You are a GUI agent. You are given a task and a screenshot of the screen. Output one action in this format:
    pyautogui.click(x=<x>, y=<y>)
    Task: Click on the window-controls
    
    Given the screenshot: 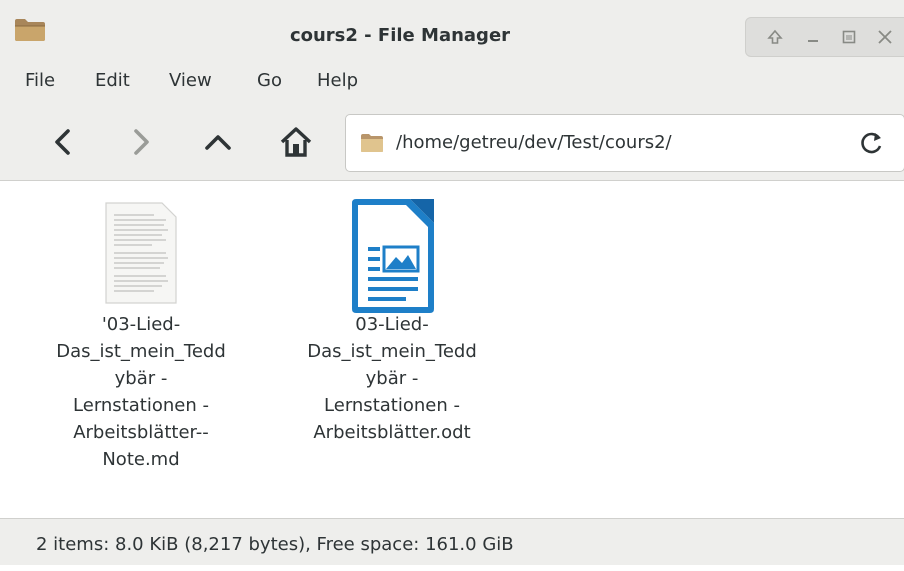 What is the action you would take?
    pyautogui.click(x=824, y=37)
    